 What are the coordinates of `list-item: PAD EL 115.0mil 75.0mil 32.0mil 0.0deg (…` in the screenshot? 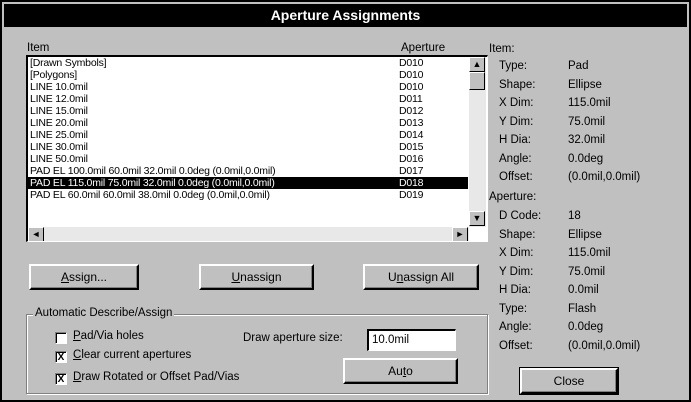 It's located at (248, 183).